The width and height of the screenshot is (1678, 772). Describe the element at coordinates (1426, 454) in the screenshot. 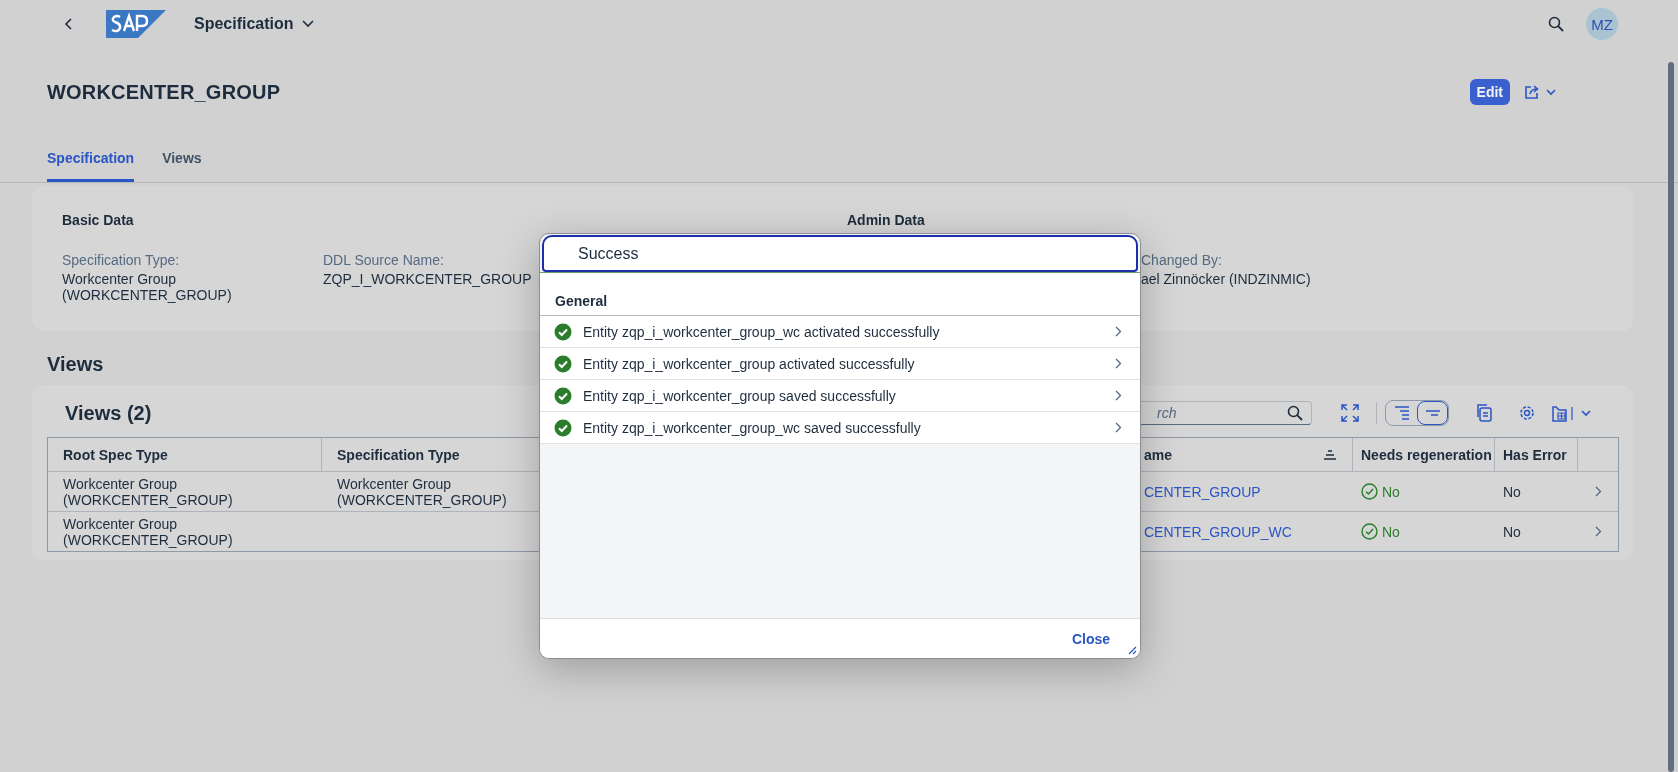

I see `column-header: Needs regeneration` at that location.